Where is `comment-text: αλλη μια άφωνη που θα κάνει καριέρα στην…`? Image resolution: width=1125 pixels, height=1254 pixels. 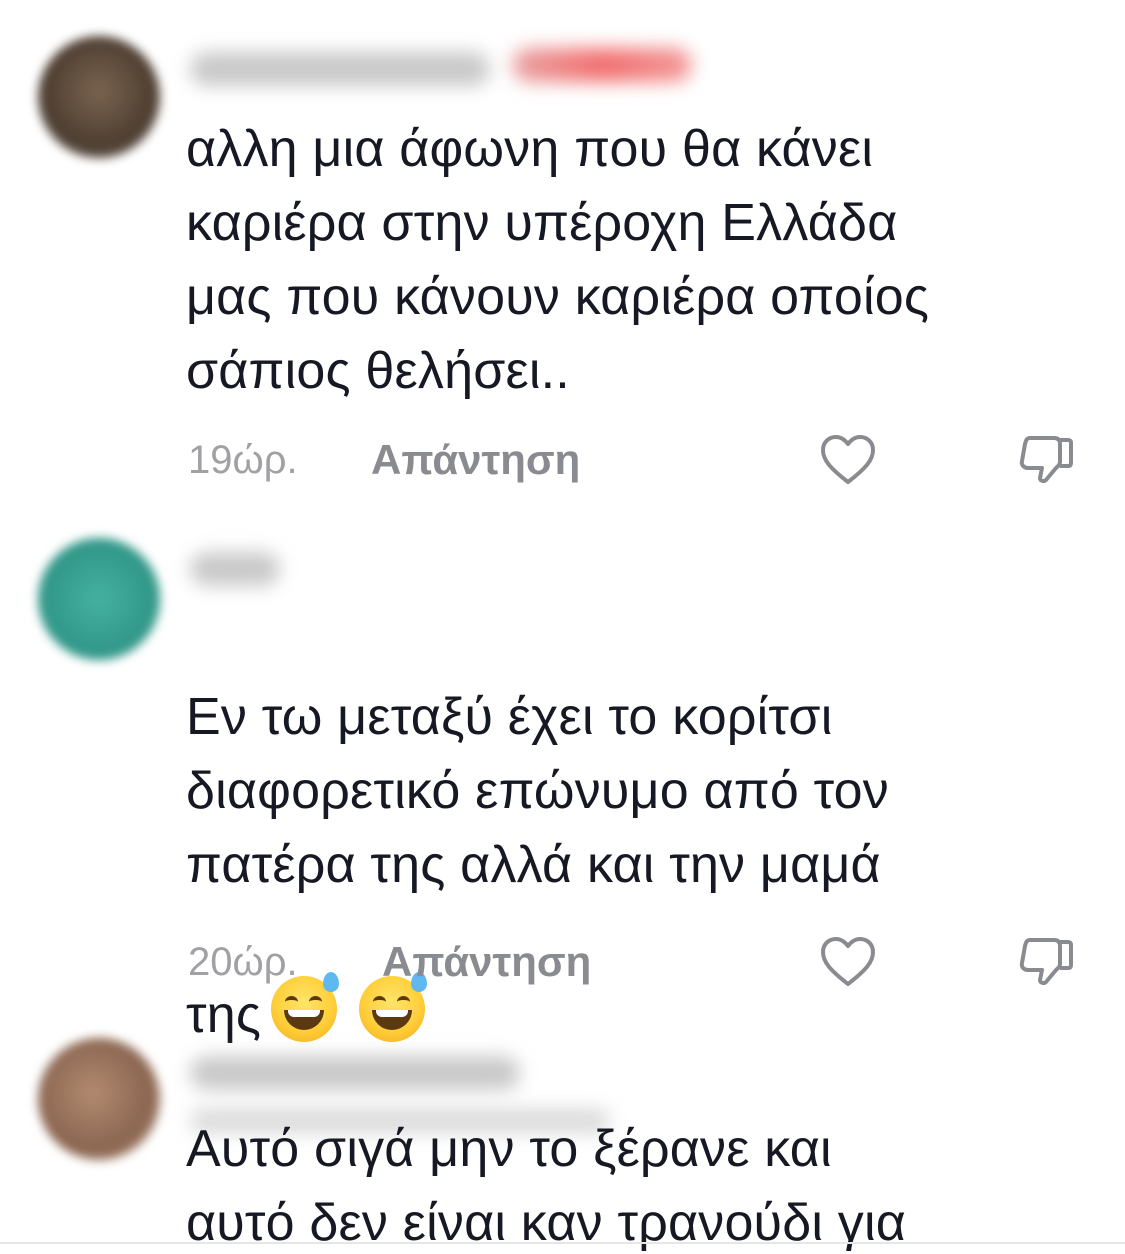
comment-text: αλλη μια άφωνη που θα κάνει καριέρα στην… is located at coordinates (558, 260).